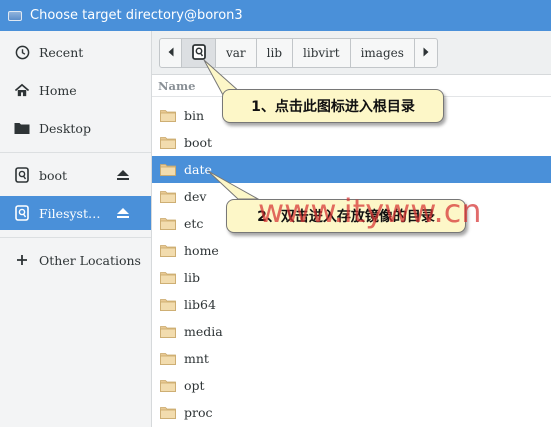 Image resolution: width=551 pixels, height=427 pixels. Describe the element at coordinates (333, 106) in the screenshot. I see `annotation-callout-1: 1、点击此图标进入根目录` at that location.